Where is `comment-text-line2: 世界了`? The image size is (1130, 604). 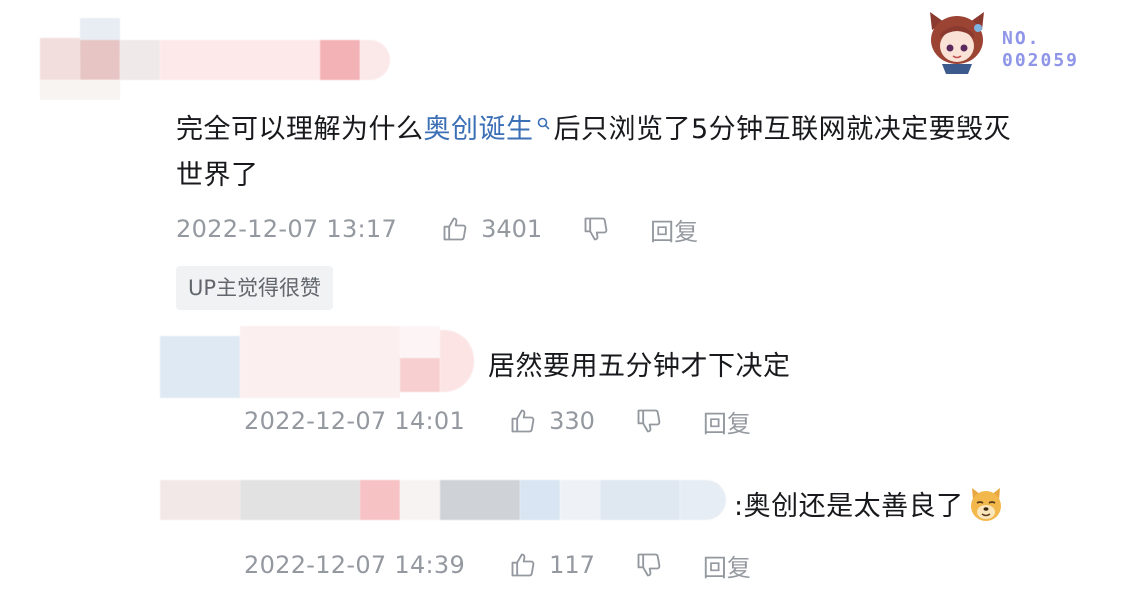 comment-text-line2: 世界了 is located at coordinates (217, 175).